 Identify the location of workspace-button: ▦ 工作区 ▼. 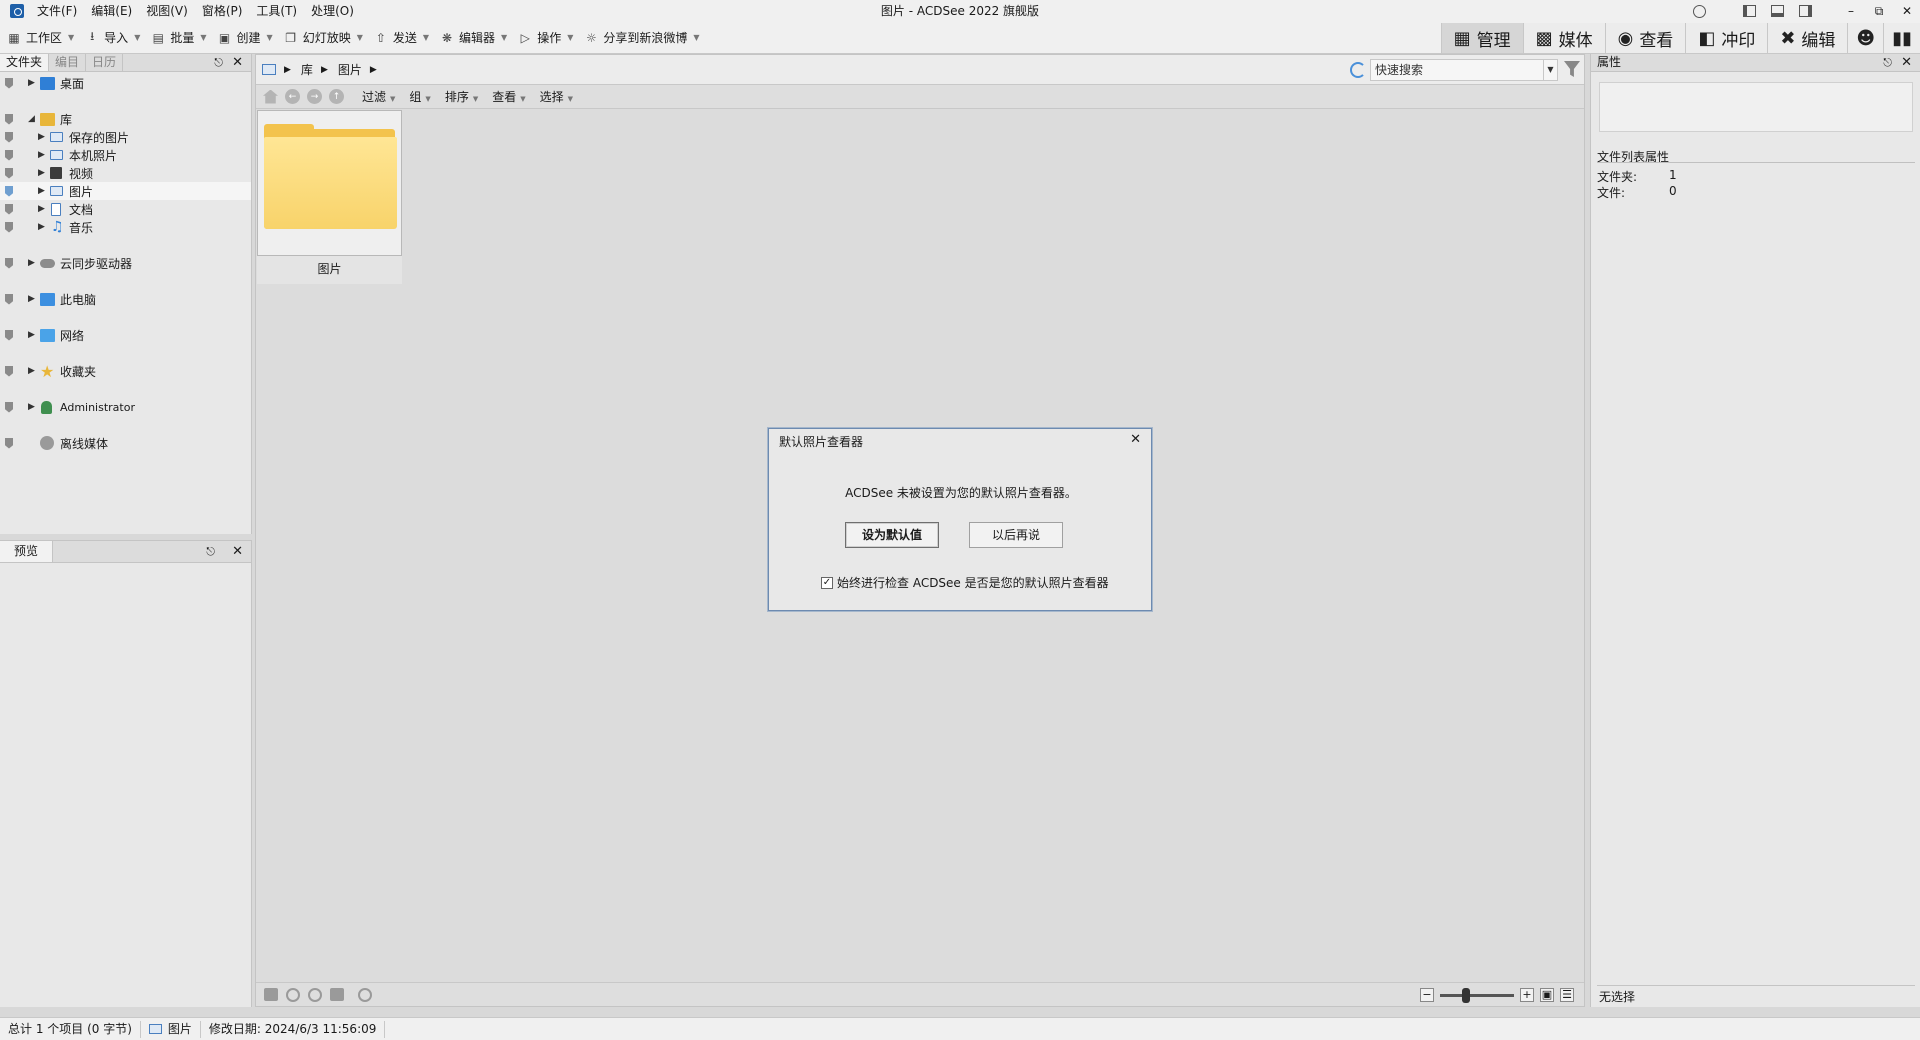
(39, 38).